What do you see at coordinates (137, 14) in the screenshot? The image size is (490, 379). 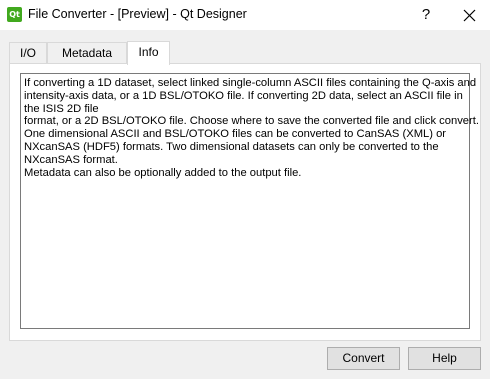 I see `window-title: File Converter - [Preview] - Qt Designer` at bounding box center [137, 14].